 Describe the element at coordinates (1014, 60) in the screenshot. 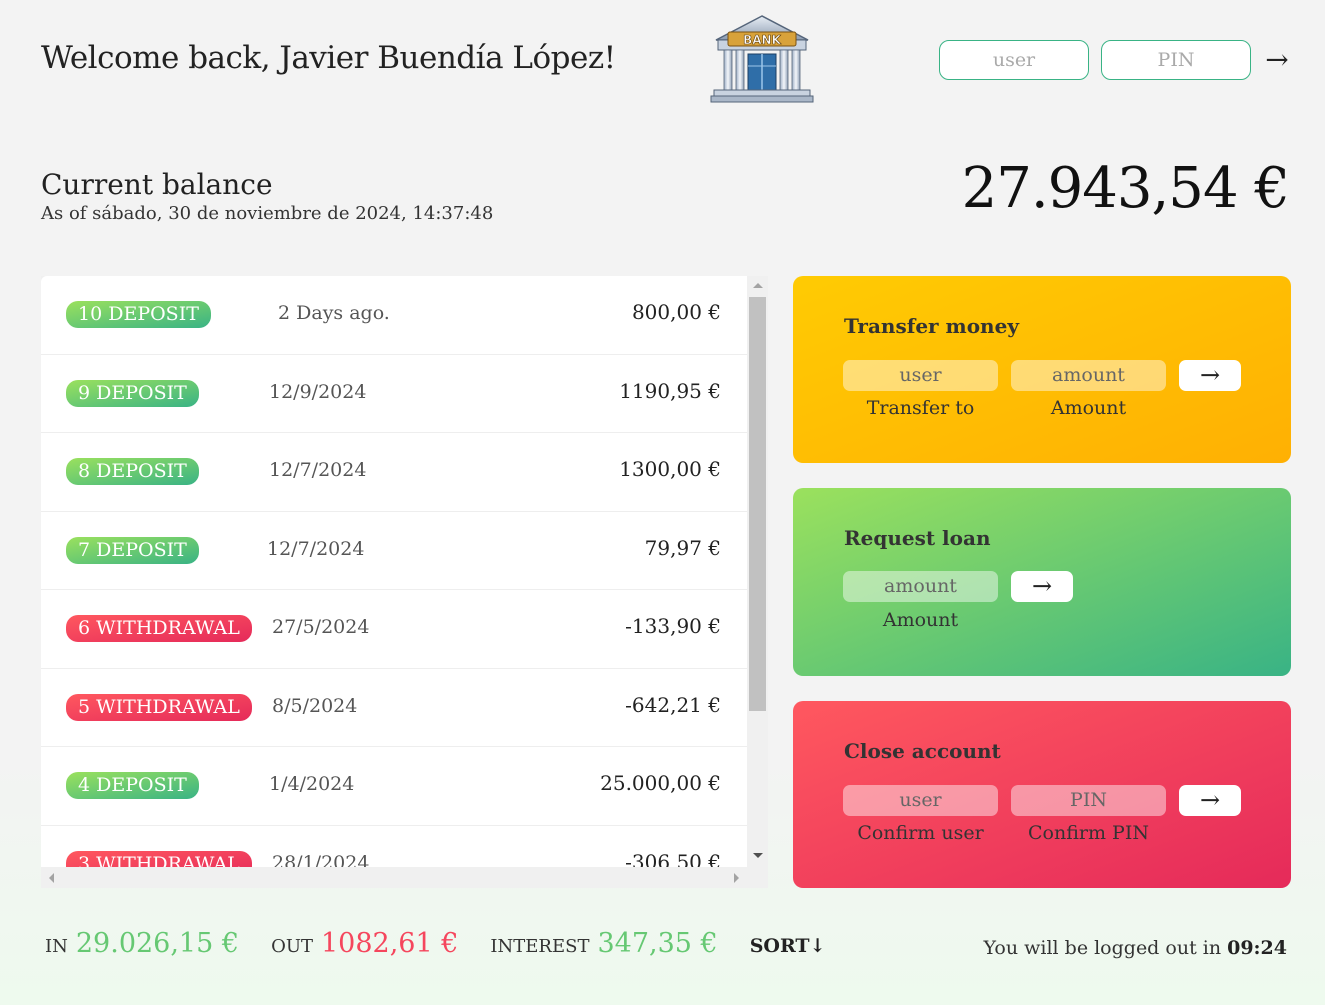

I see `login-user-input: user` at that location.